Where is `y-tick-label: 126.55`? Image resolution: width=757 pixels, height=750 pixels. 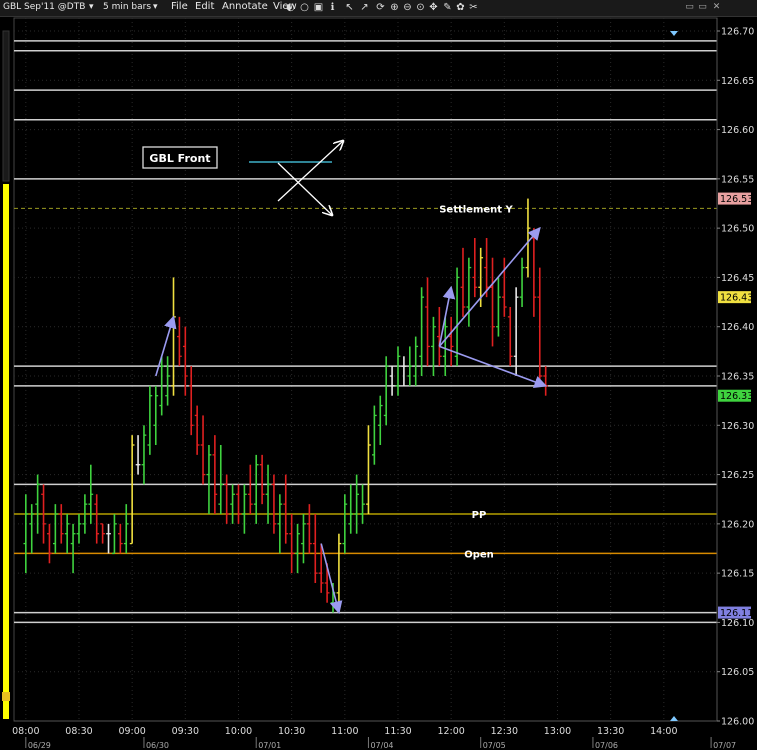
y-tick-label: 126.55 is located at coordinates (737, 179).